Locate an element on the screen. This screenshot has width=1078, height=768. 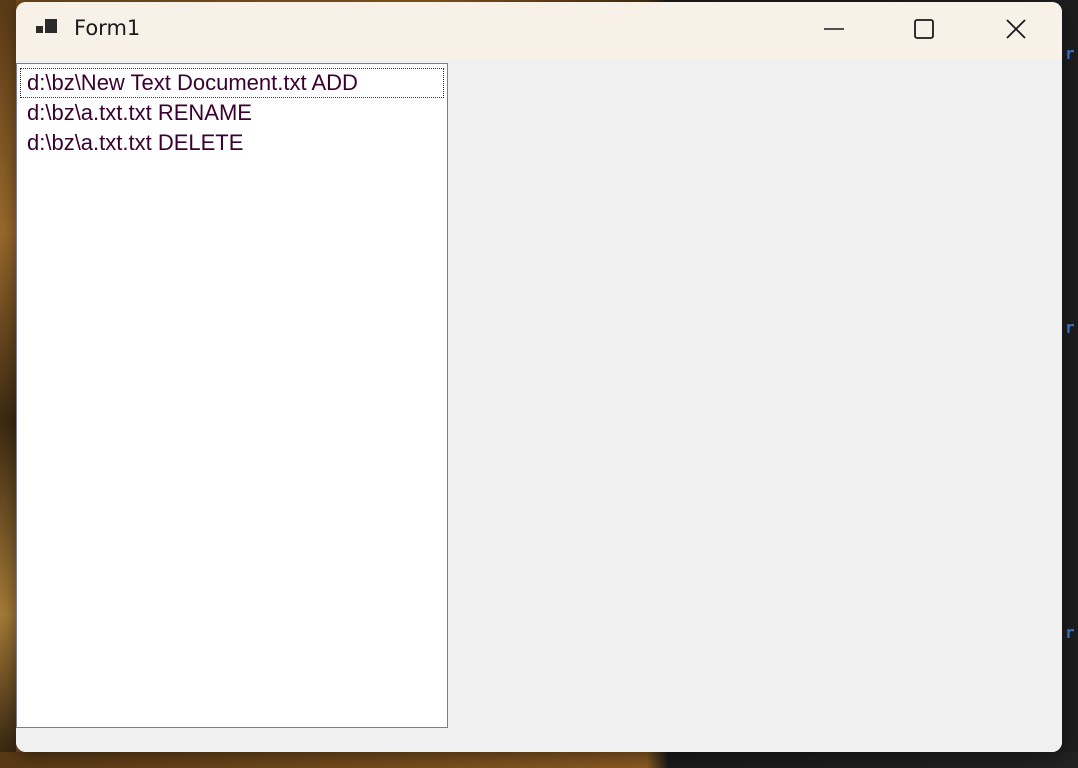
desktop-background-right: r r r is located at coordinates (1070, 384).